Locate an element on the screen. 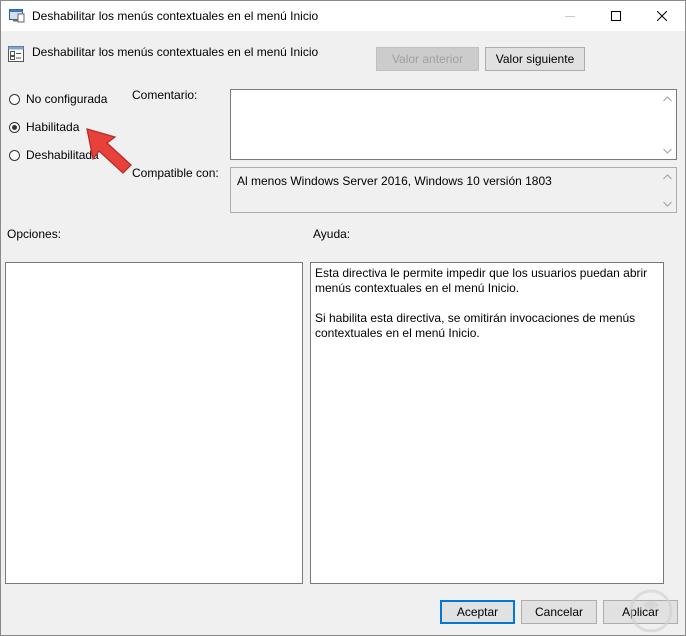 The height and width of the screenshot is (636, 686). radio-circle-selected is located at coordinates (14, 127).